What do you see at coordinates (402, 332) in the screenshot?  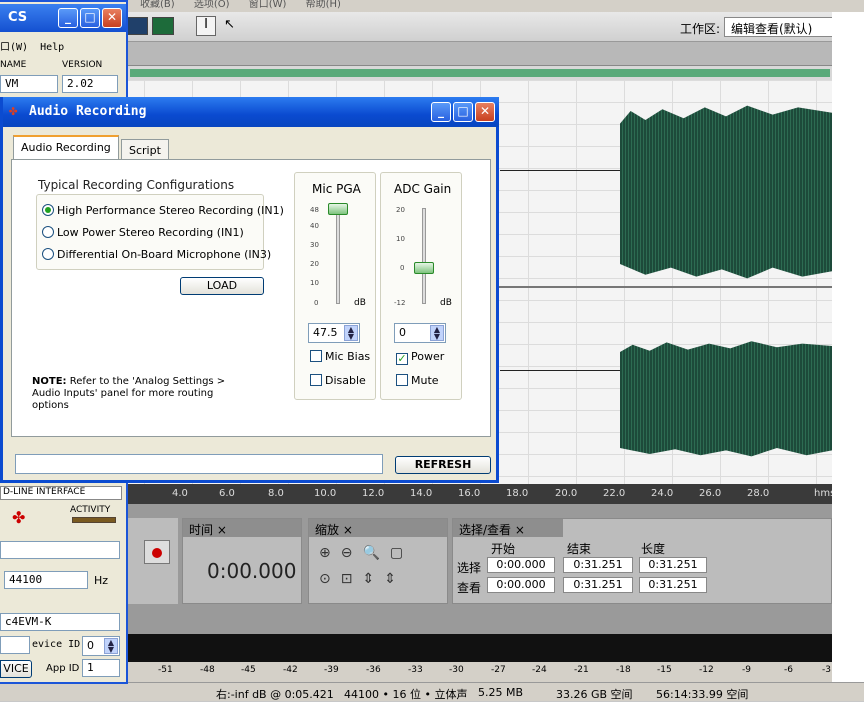 I see `adc-gain-value: 0` at bounding box center [402, 332].